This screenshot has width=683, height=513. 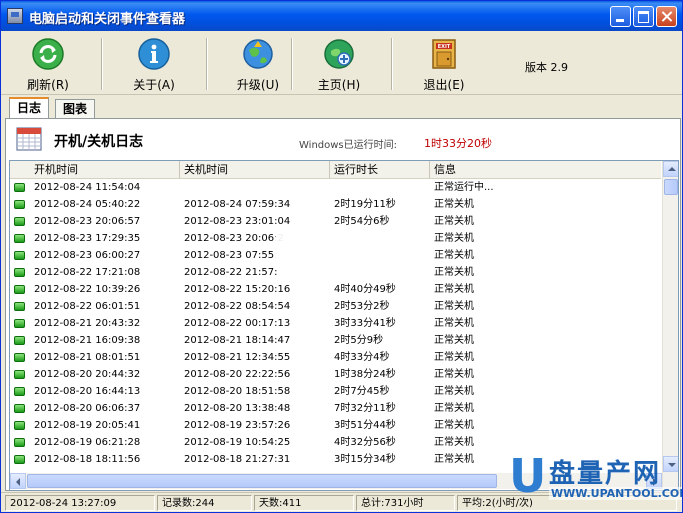 I want to click on cell-shutdown-time: 2012-08-19 10:54:25, so click(x=237, y=442).